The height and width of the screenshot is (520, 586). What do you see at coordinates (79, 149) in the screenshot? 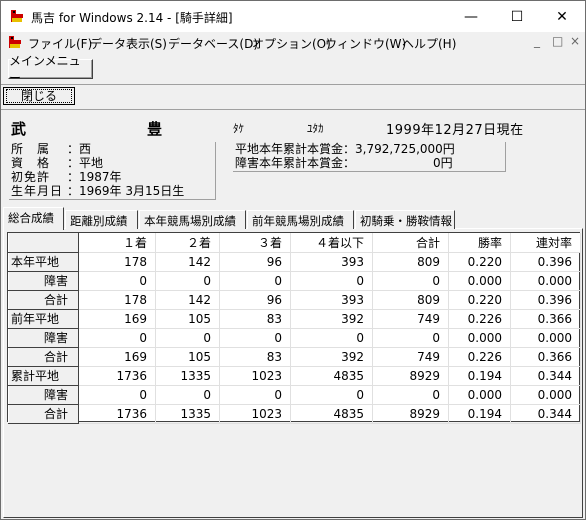
I see `affiliation-value: ：西` at bounding box center [79, 149].